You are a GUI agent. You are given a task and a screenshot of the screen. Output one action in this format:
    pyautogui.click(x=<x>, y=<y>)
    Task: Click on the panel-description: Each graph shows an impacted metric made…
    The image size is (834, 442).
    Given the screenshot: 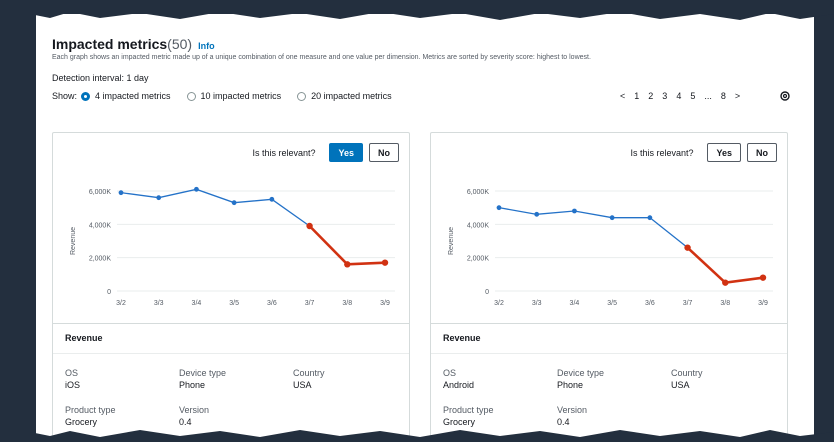 What is the action you would take?
    pyautogui.click(x=321, y=57)
    